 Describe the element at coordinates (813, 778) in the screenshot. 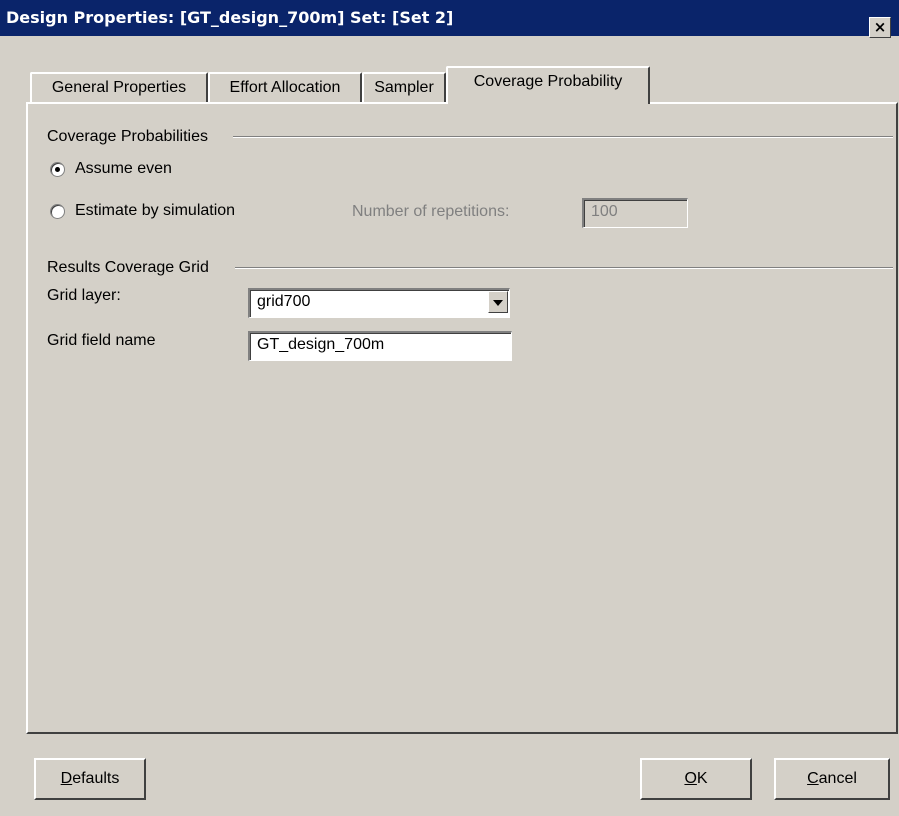

I see `cancel-mnemonic: C` at that location.